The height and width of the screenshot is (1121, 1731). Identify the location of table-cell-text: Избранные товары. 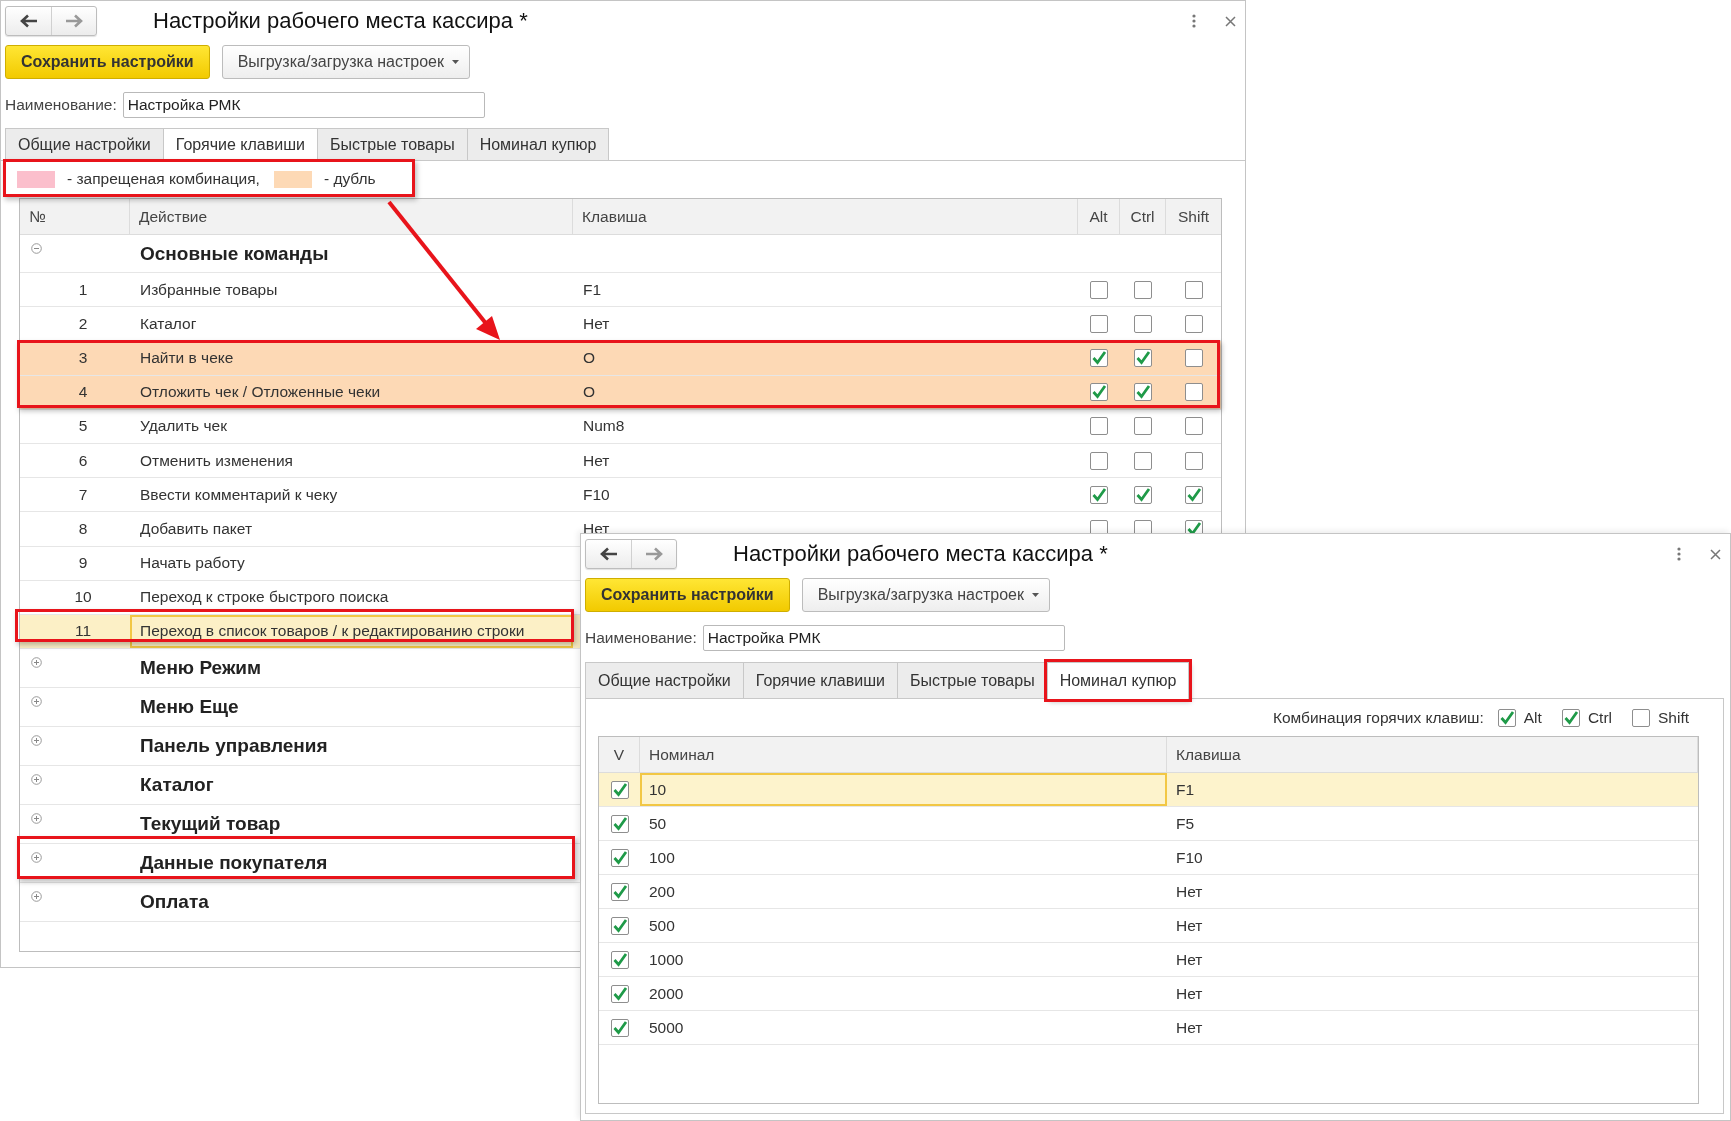
(209, 289).